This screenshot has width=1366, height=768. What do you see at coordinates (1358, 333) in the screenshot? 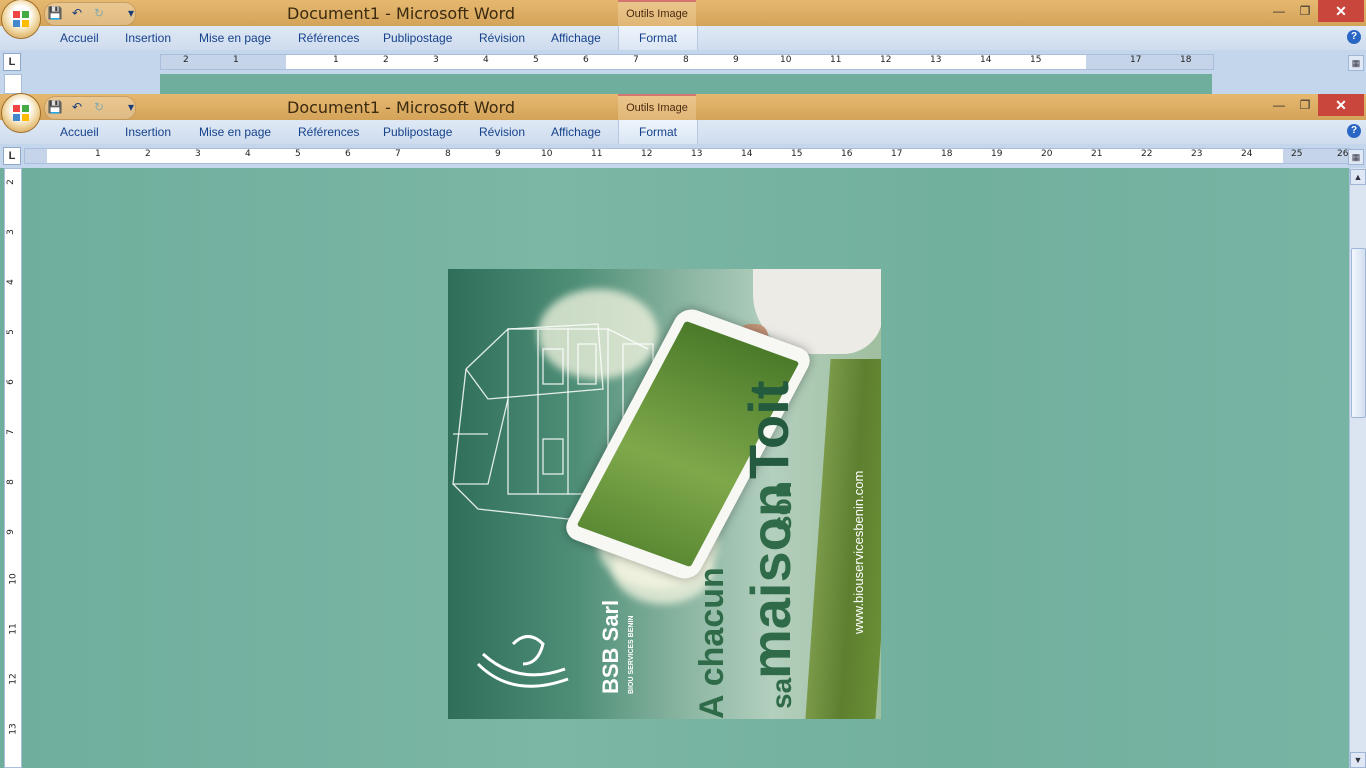
I see `scroll-thumb` at bounding box center [1358, 333].